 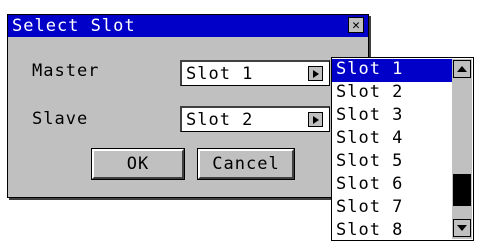 What do you see at coordinates (255, 119) in the screenshot?
I see `slave-select: Slot 2` at bounding box center [255, 119].